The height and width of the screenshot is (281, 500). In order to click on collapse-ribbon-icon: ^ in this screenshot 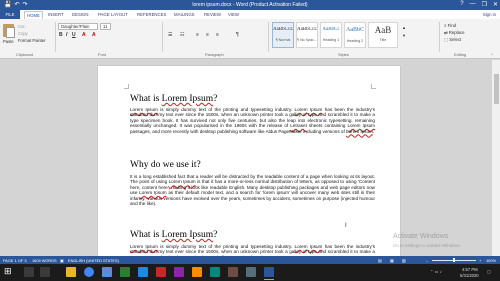, I will do `click(492, 54)`.